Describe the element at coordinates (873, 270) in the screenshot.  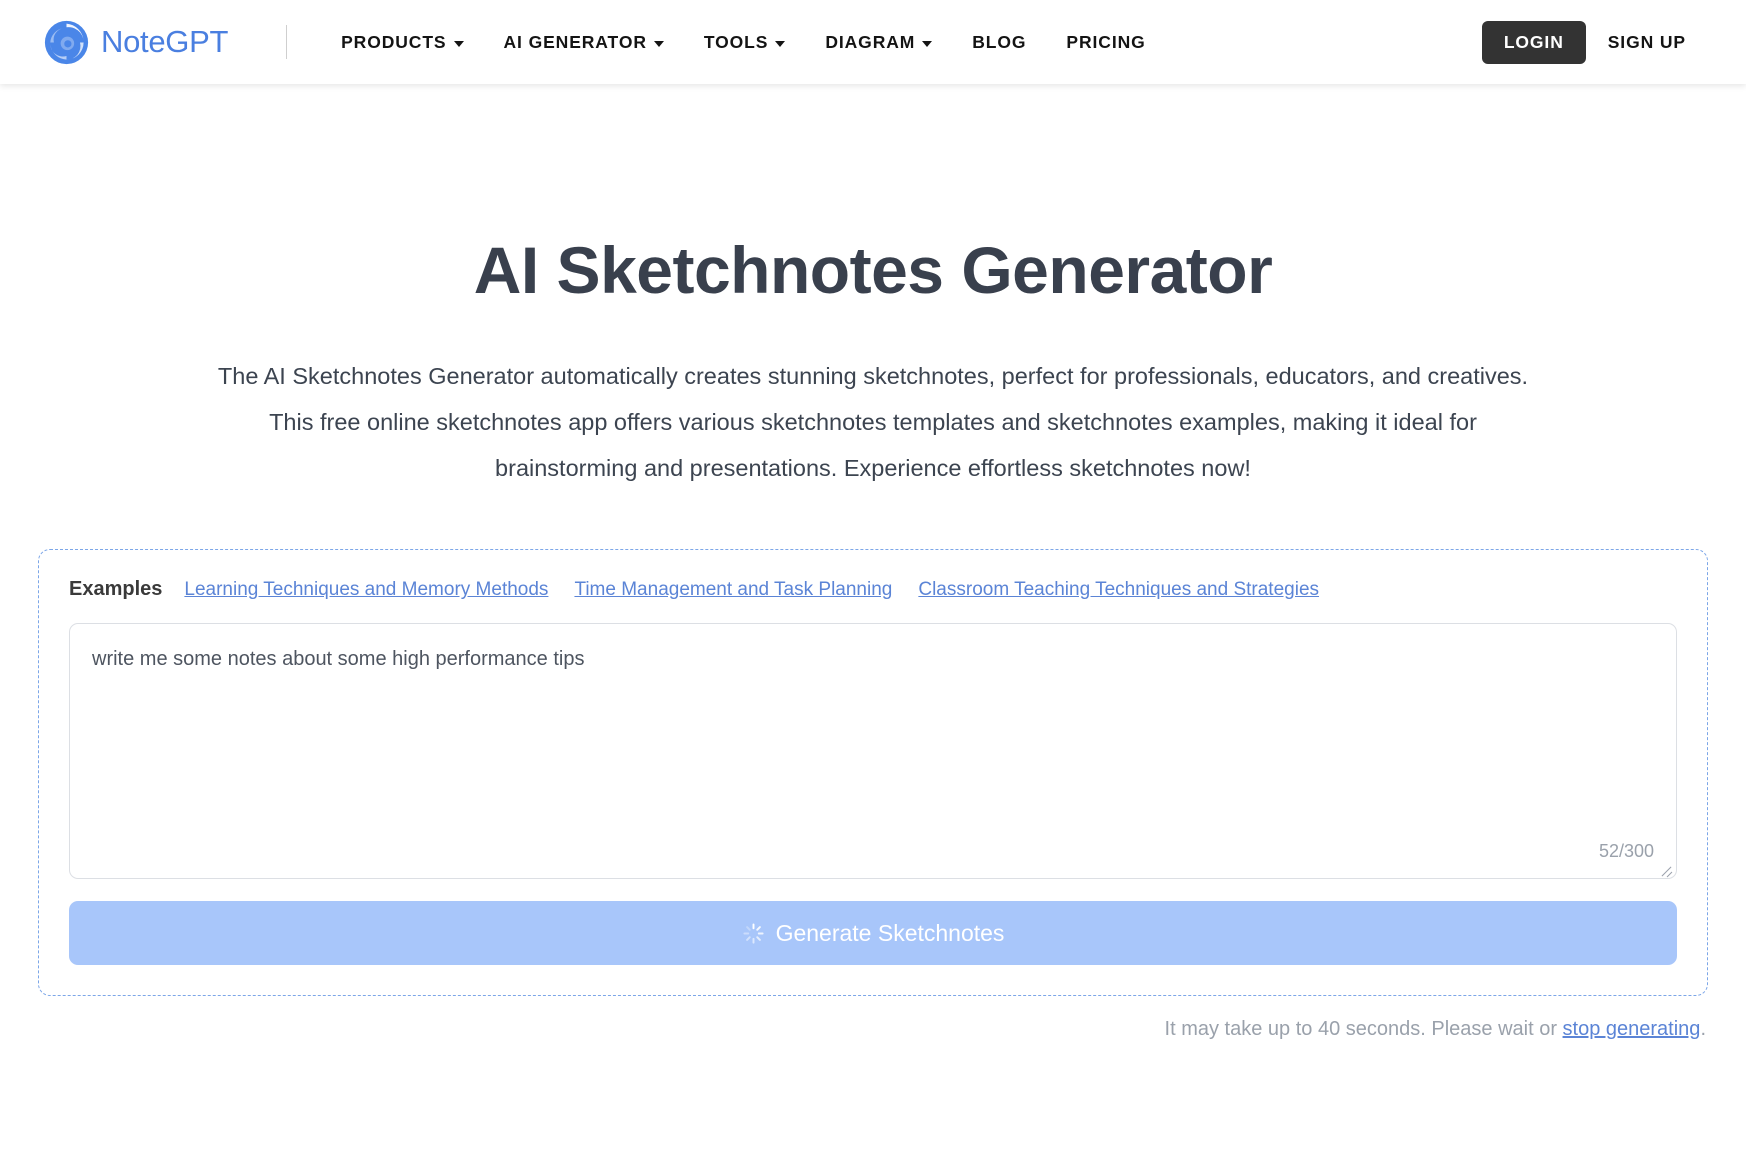
I see `page-title: AI Sketchnotes Generator` at that location.